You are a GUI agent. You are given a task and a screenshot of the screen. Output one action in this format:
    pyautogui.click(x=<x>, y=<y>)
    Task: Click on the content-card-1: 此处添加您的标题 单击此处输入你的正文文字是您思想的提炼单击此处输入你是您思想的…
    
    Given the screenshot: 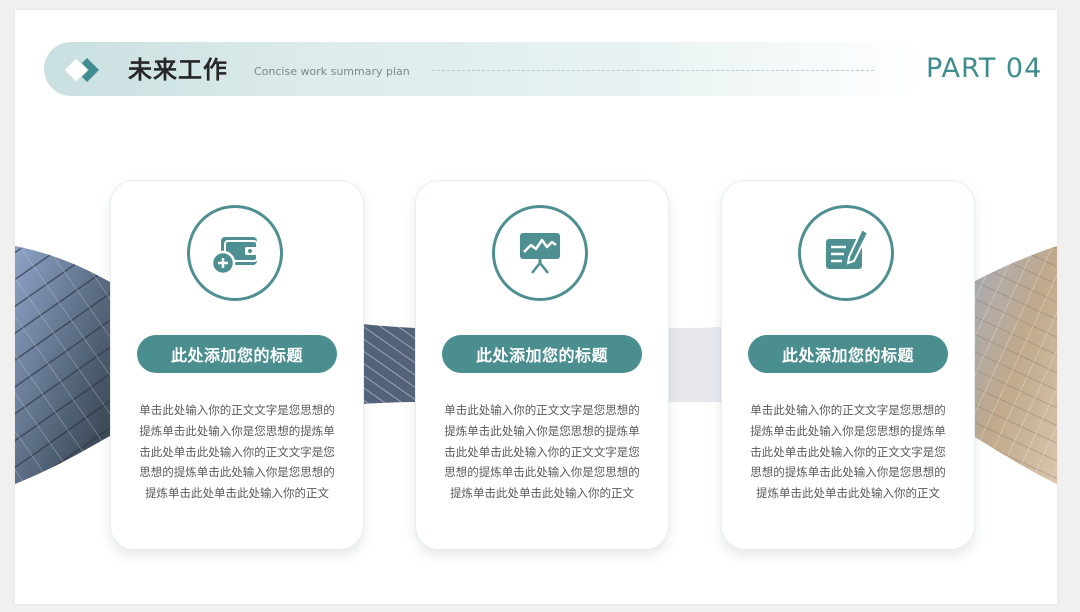 What is the action you would take?
    pyautogui.click(x=237, y=365)
    